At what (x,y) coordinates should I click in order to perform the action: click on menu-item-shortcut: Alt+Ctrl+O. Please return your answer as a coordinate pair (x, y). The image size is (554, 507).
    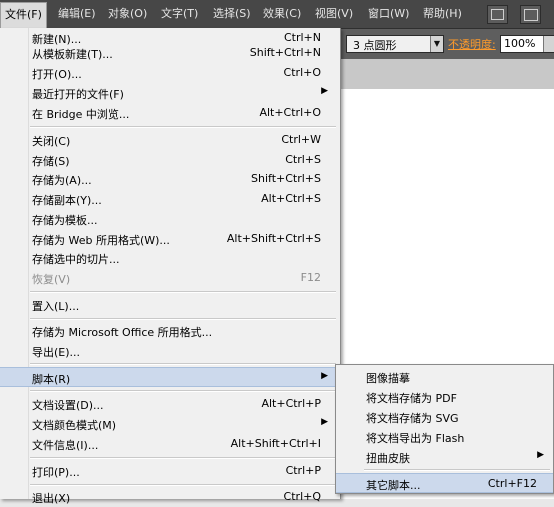
    Looking at the image, I should click on (290, 112).